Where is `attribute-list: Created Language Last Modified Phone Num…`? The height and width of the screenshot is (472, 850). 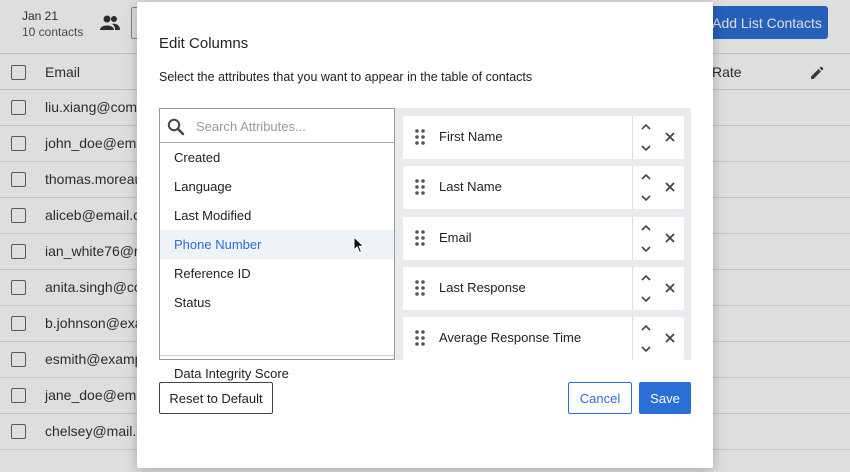 attribute-list: Created Language Last Modified Phone Num… is located at coordinates (277, 262).